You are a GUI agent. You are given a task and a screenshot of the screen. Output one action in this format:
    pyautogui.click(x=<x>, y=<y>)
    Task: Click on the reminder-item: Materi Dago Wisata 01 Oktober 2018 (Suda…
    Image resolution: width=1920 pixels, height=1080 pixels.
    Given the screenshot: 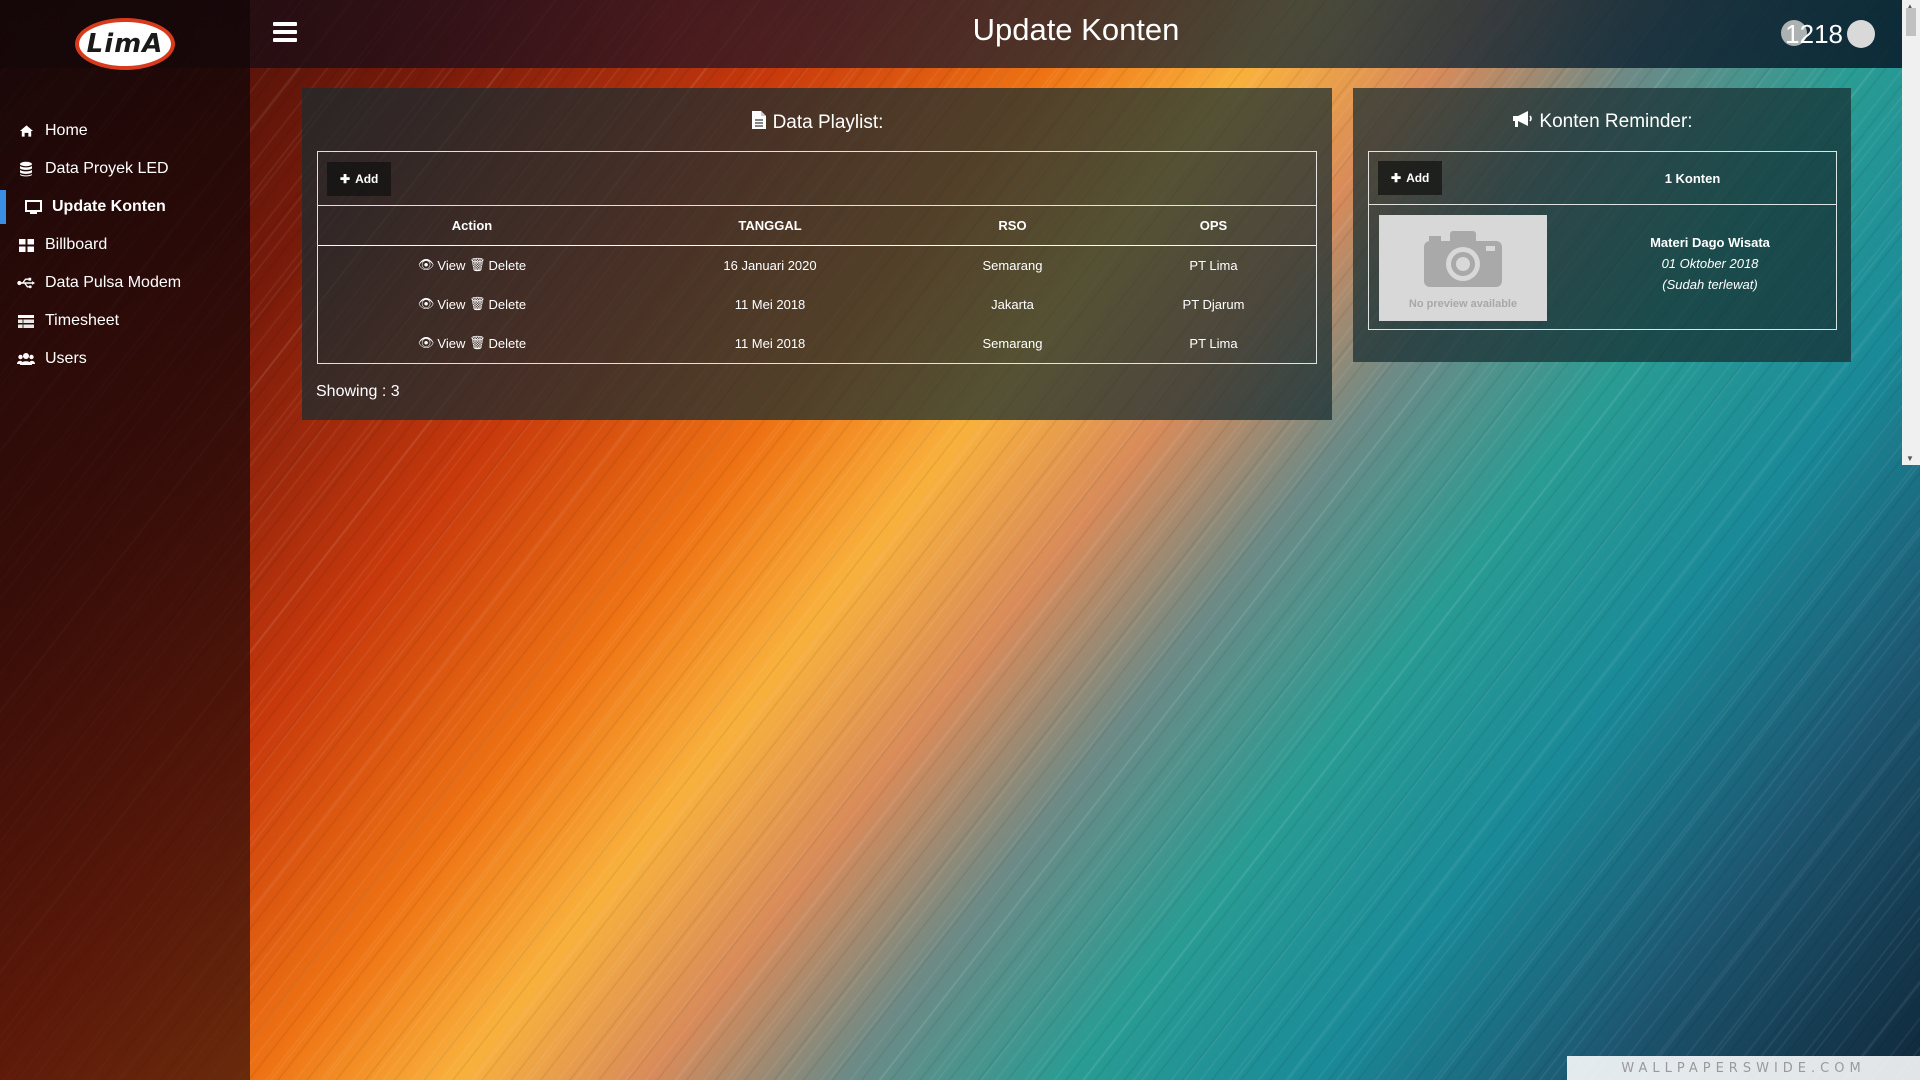 What is the action you would take?
    pyautogui.click(x=1710, y=263)
    